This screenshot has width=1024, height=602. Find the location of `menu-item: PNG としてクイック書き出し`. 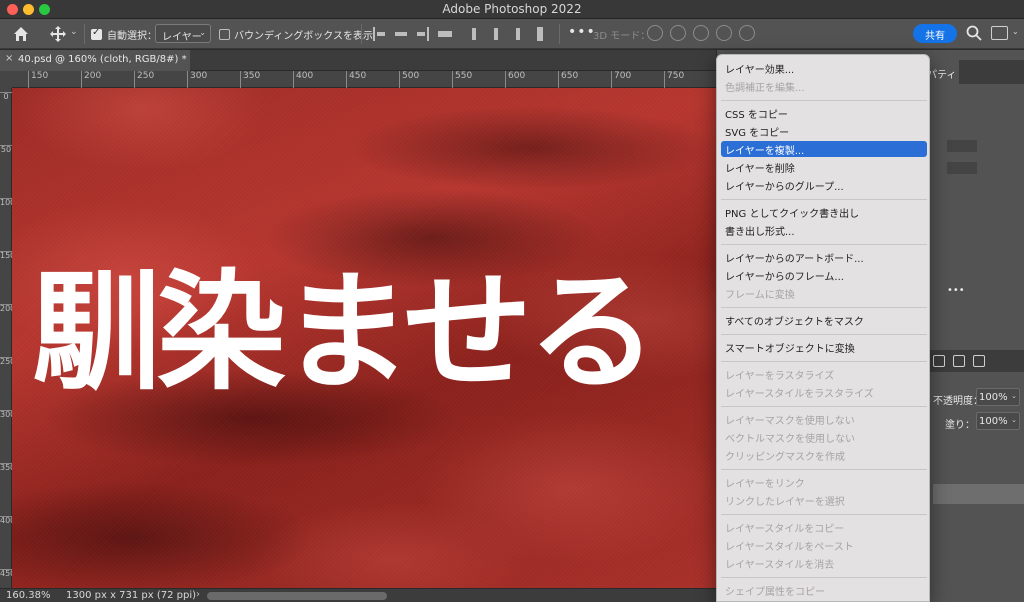

menu-item: PNG としてクイック書き出し is located at coordinates (824, 212).